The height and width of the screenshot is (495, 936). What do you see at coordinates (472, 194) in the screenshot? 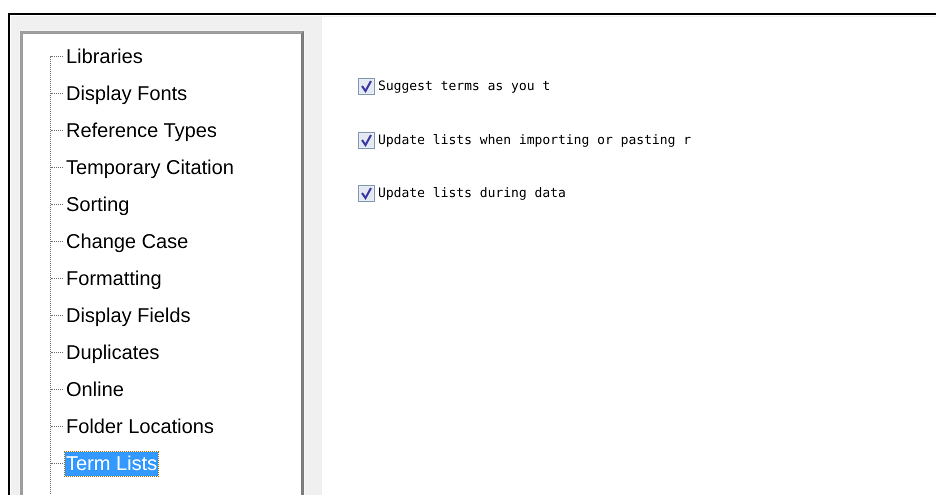
I see `option-label: Update lists during data` at bounding box center [472, 194].